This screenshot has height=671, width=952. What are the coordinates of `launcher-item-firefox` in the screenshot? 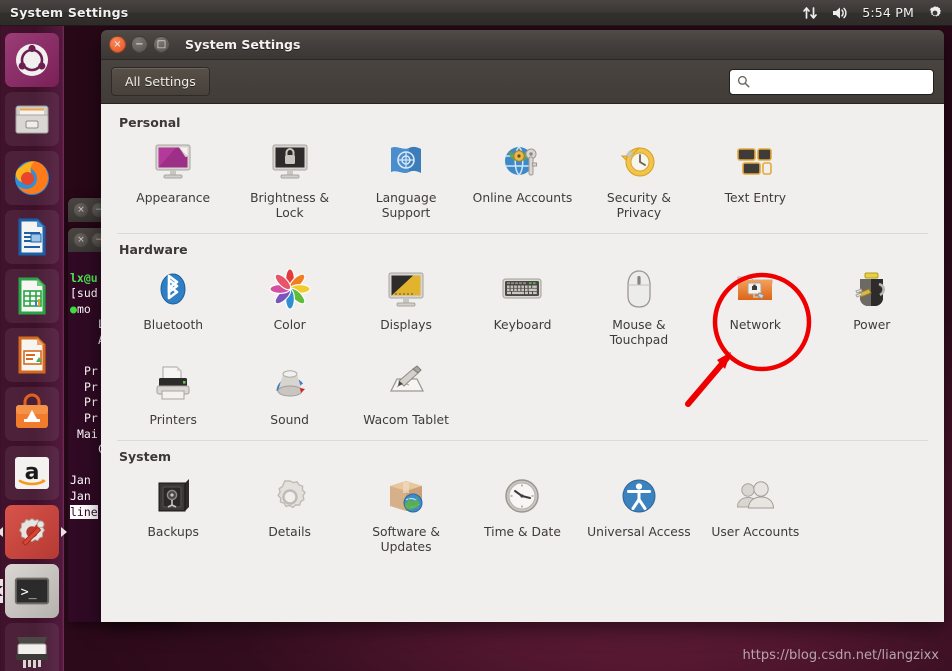 It's located at (32, 178).